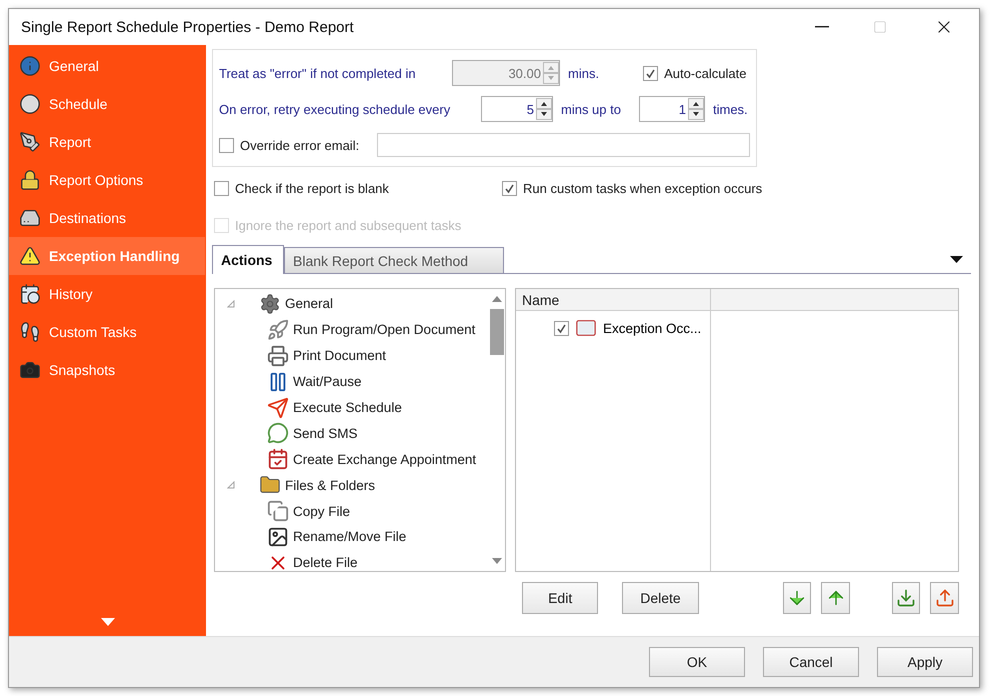  I want to click on footprints-icon, so click(30, 332).